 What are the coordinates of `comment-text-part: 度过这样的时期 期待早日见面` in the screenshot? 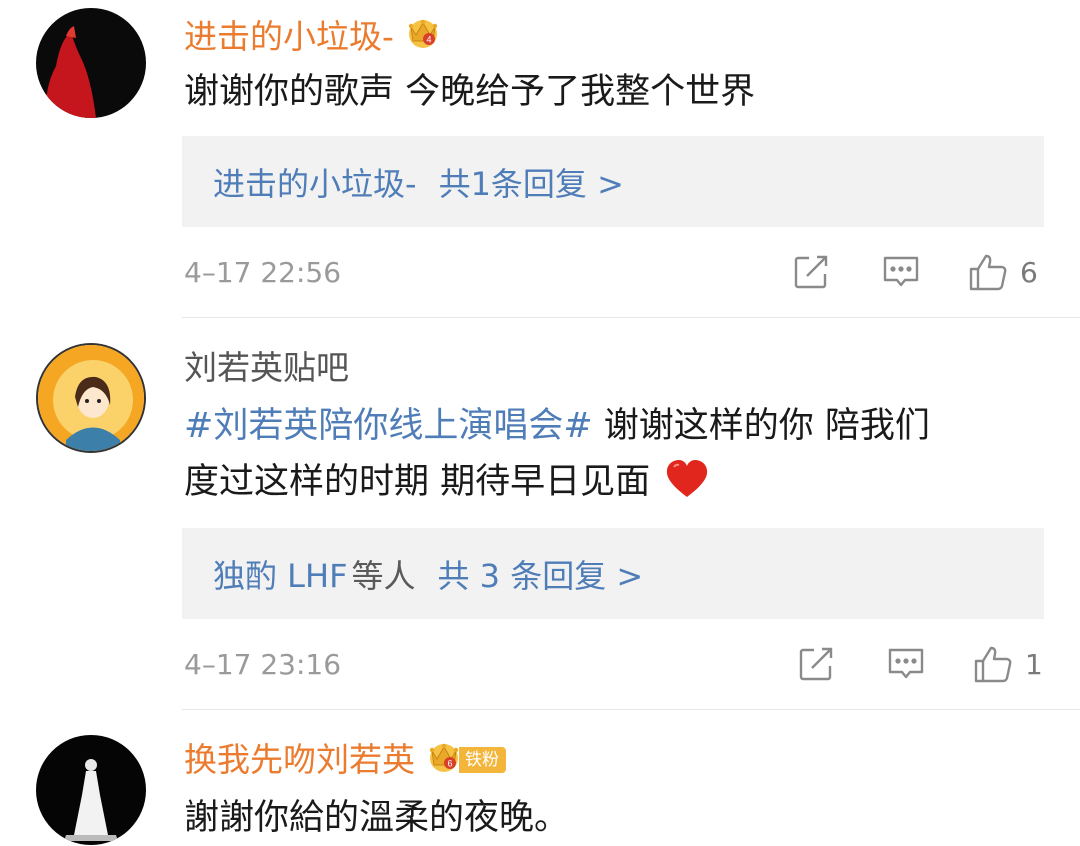 It's located at (423, 482).